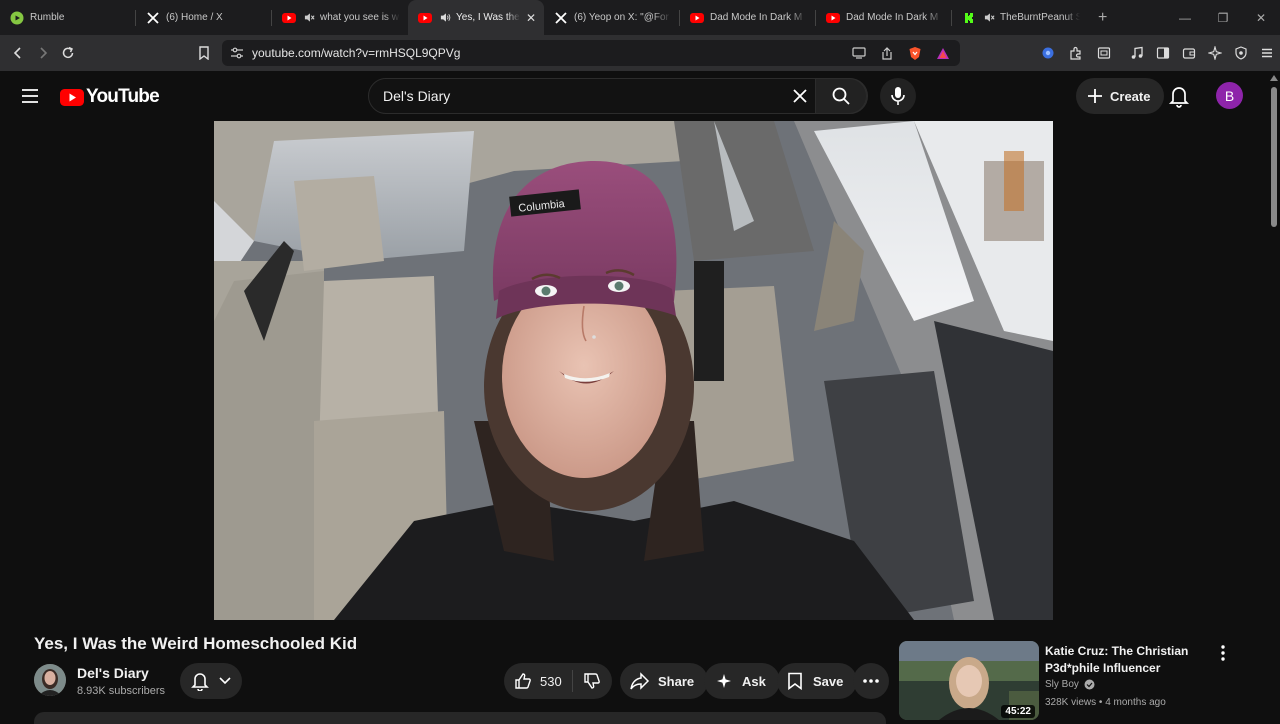  Describe the element at coordinates (237, 53) in the screenshot. I see `site-info-icon` at that location.